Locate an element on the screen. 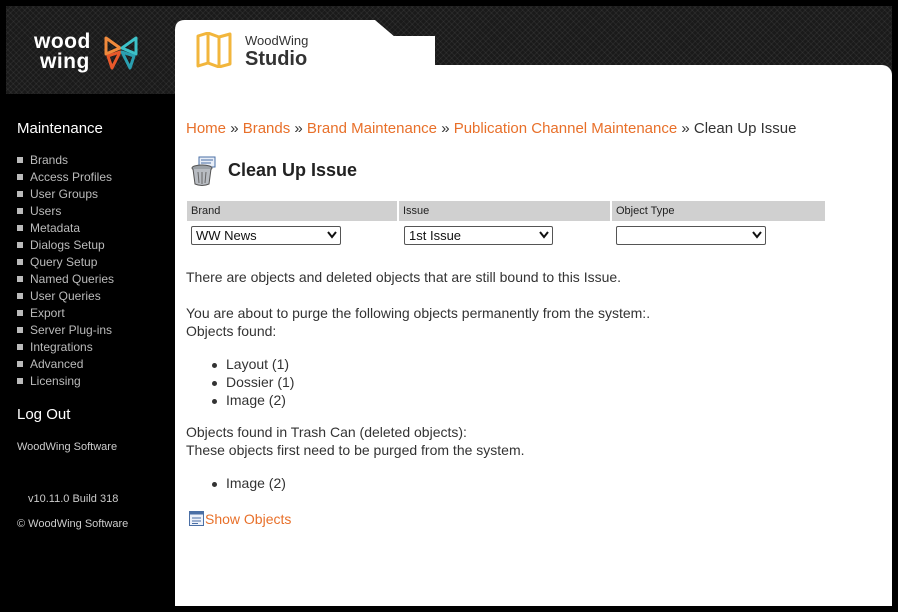 Image resolution: width=898 pixels, height=612 pixels. trash-object-count-label: Image (2) is located at coordinates (256, 483).